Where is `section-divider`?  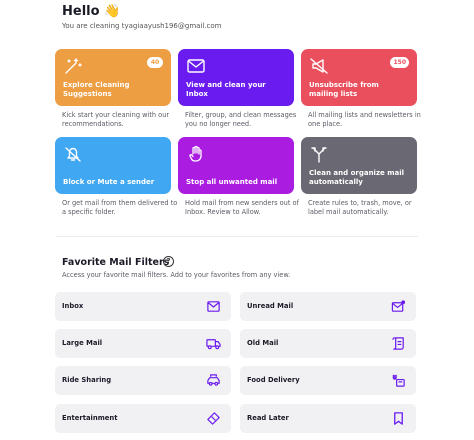
section-divider is located at coordinates (237, 236).